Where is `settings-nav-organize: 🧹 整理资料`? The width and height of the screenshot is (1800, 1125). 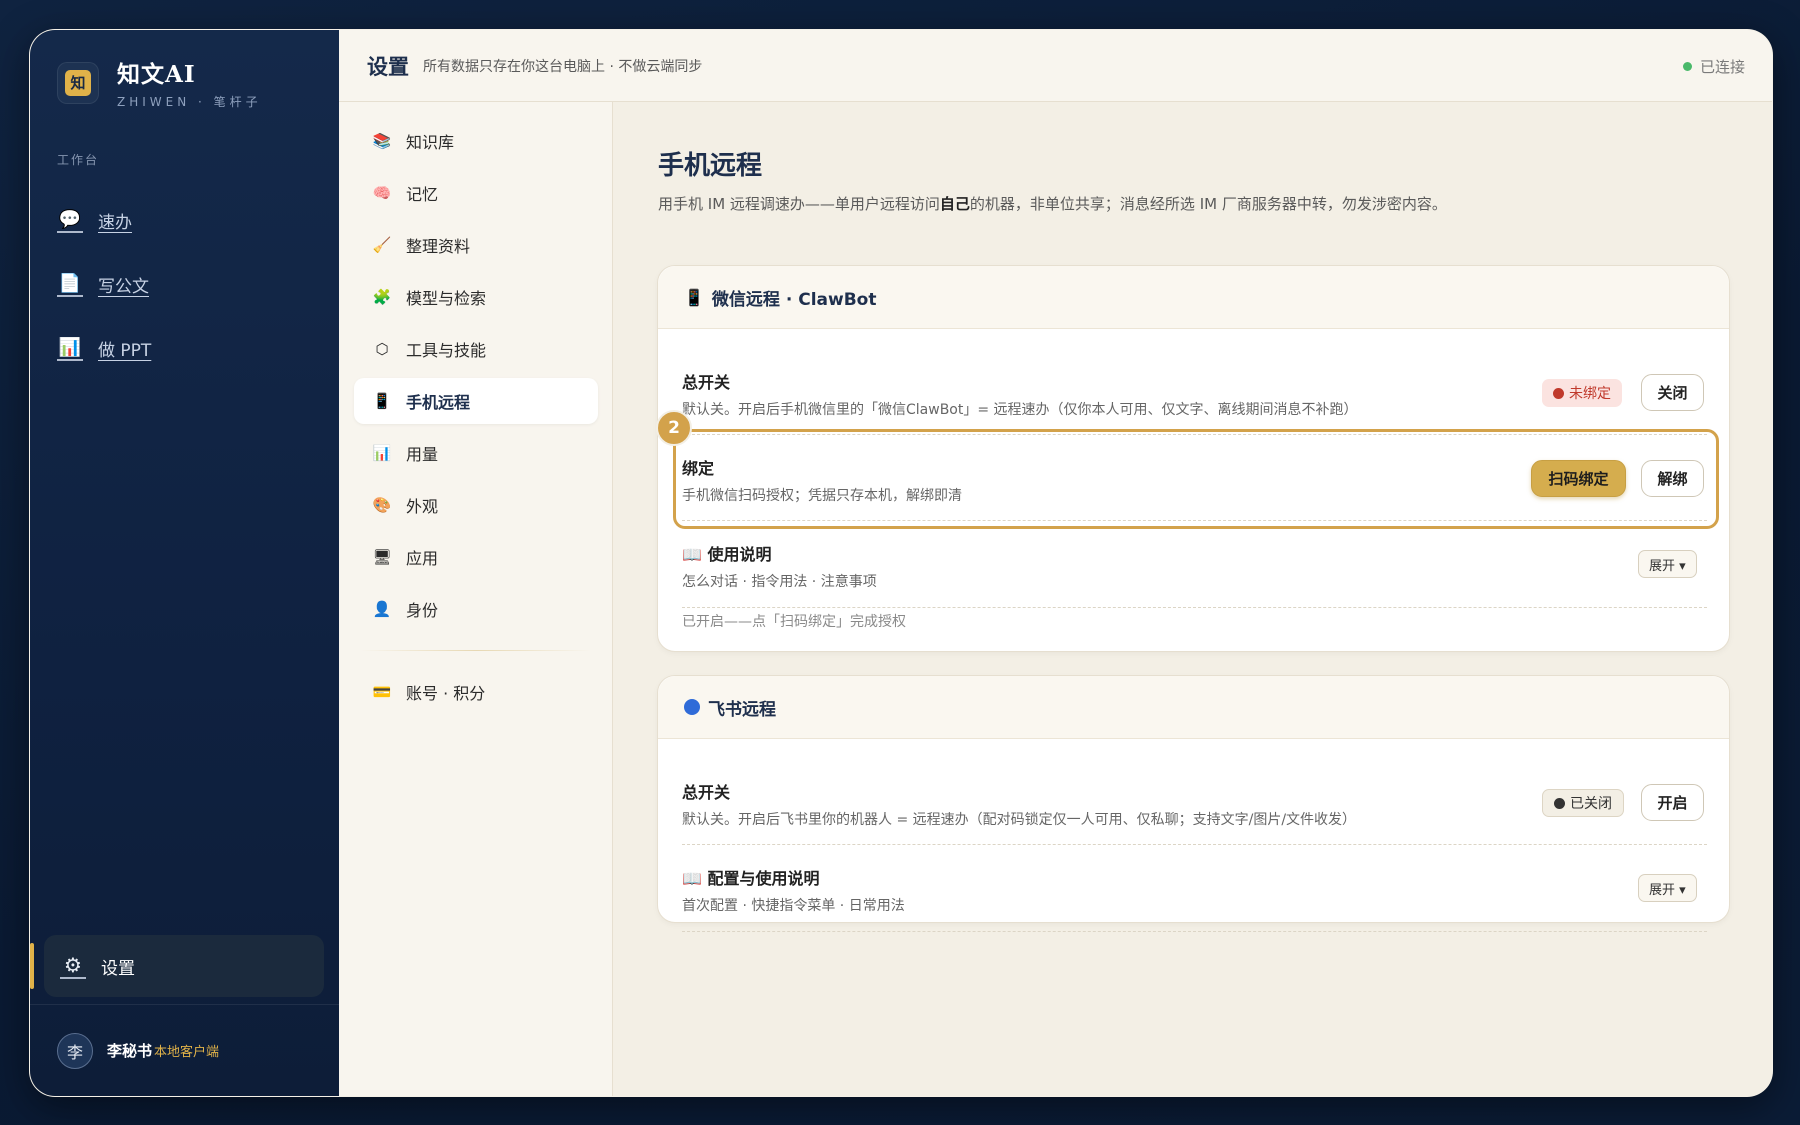 settings-nav-organize: 🧹 整理资料 is located at coordinates (476, 245).